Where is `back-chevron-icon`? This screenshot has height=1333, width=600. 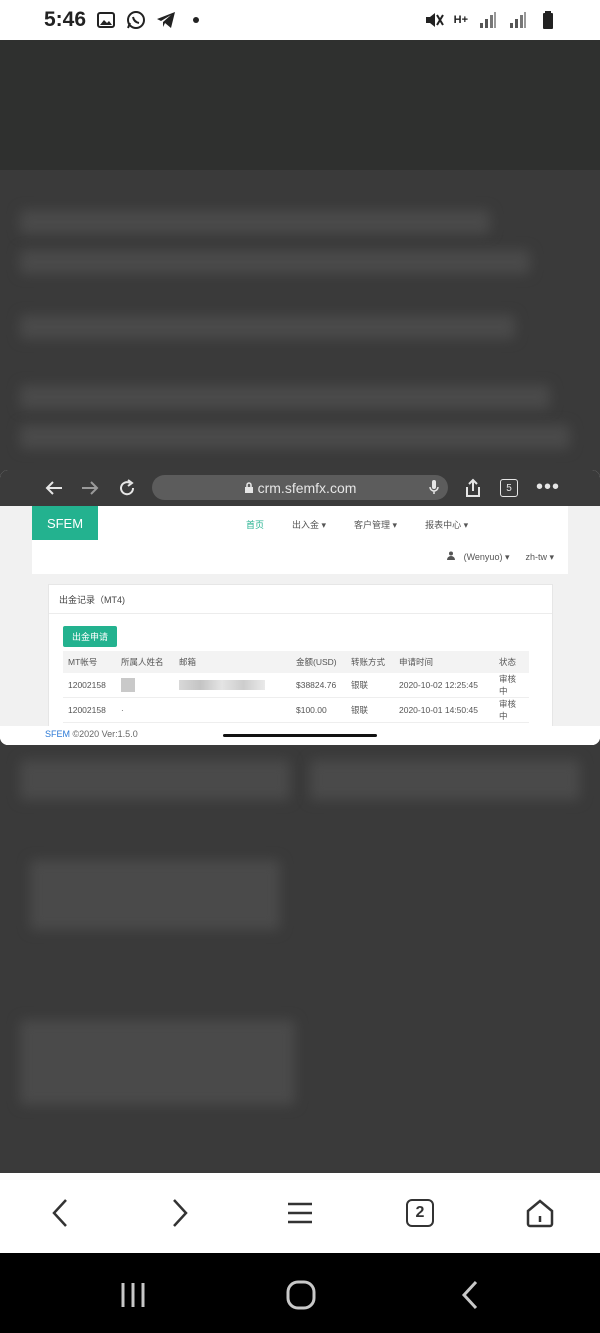
back-chevron-icon is located at coordinates (469, 1295).